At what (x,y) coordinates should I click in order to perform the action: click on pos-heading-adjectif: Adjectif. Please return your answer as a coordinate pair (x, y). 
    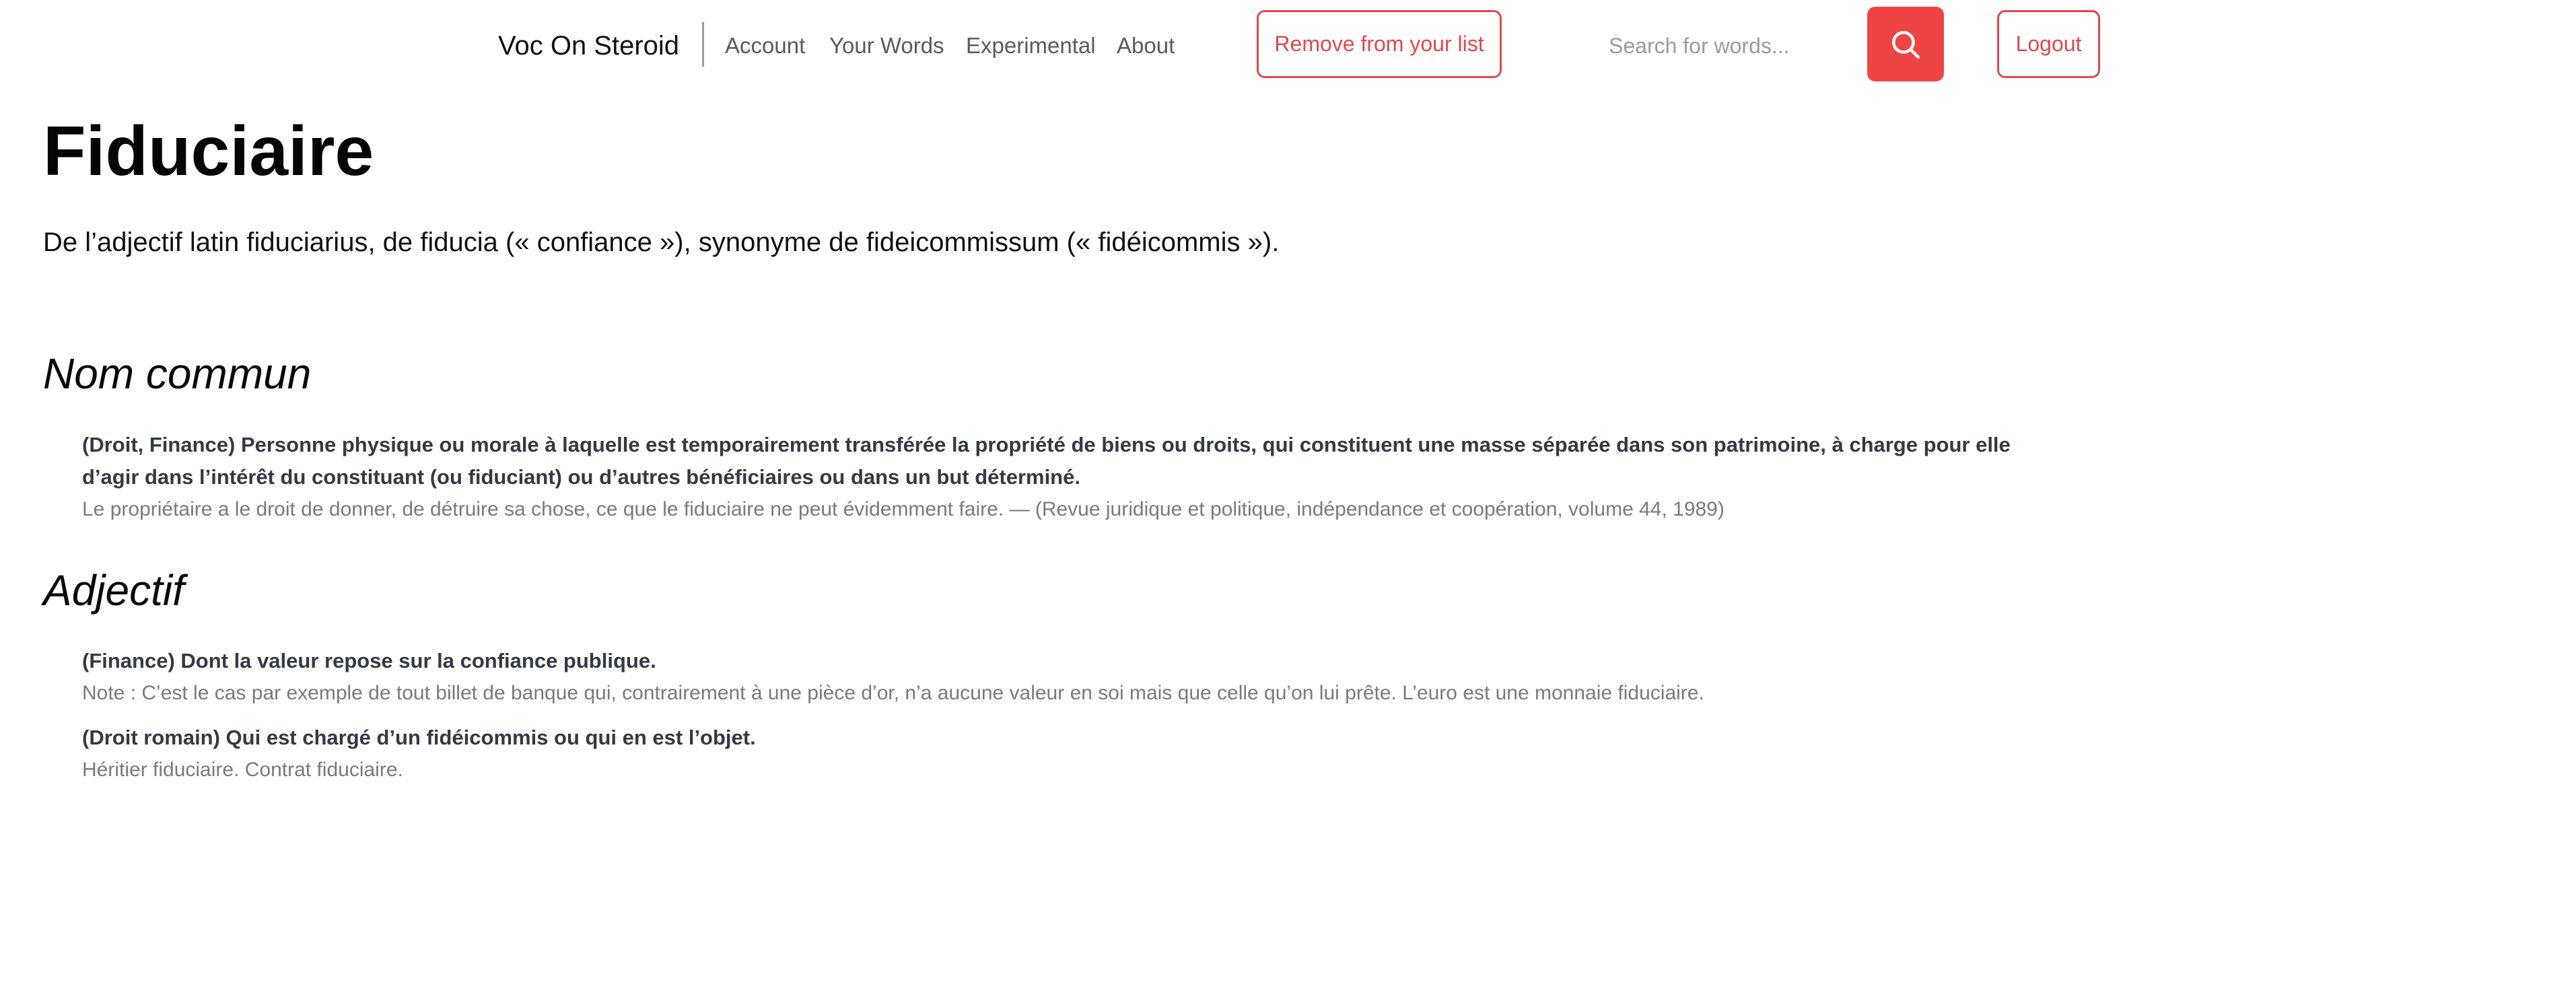
    Looking at the image, I should click on (113, 590).